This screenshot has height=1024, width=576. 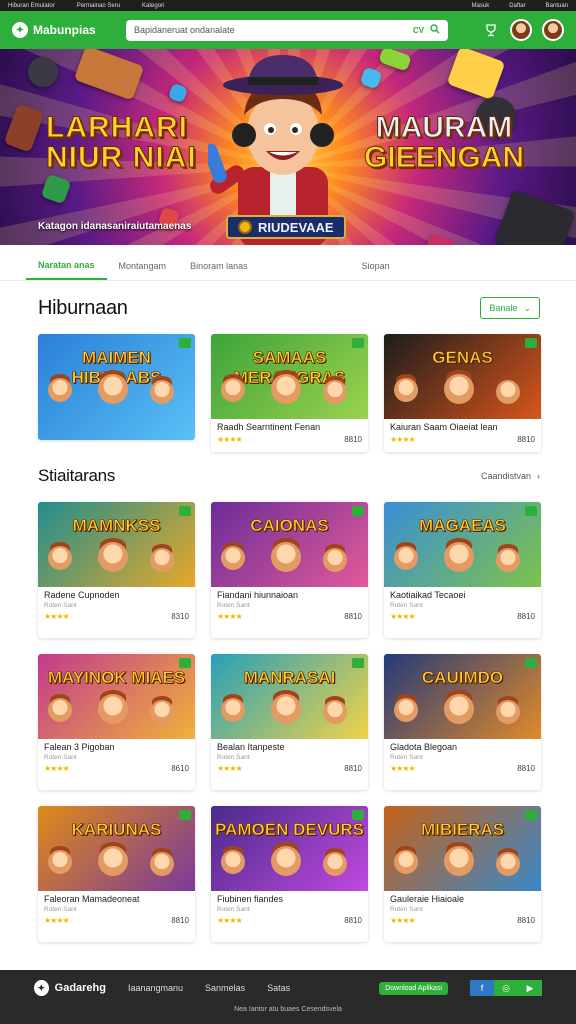 I want to click on tab-new: Binoram lanas, so click(x=219, y=270).